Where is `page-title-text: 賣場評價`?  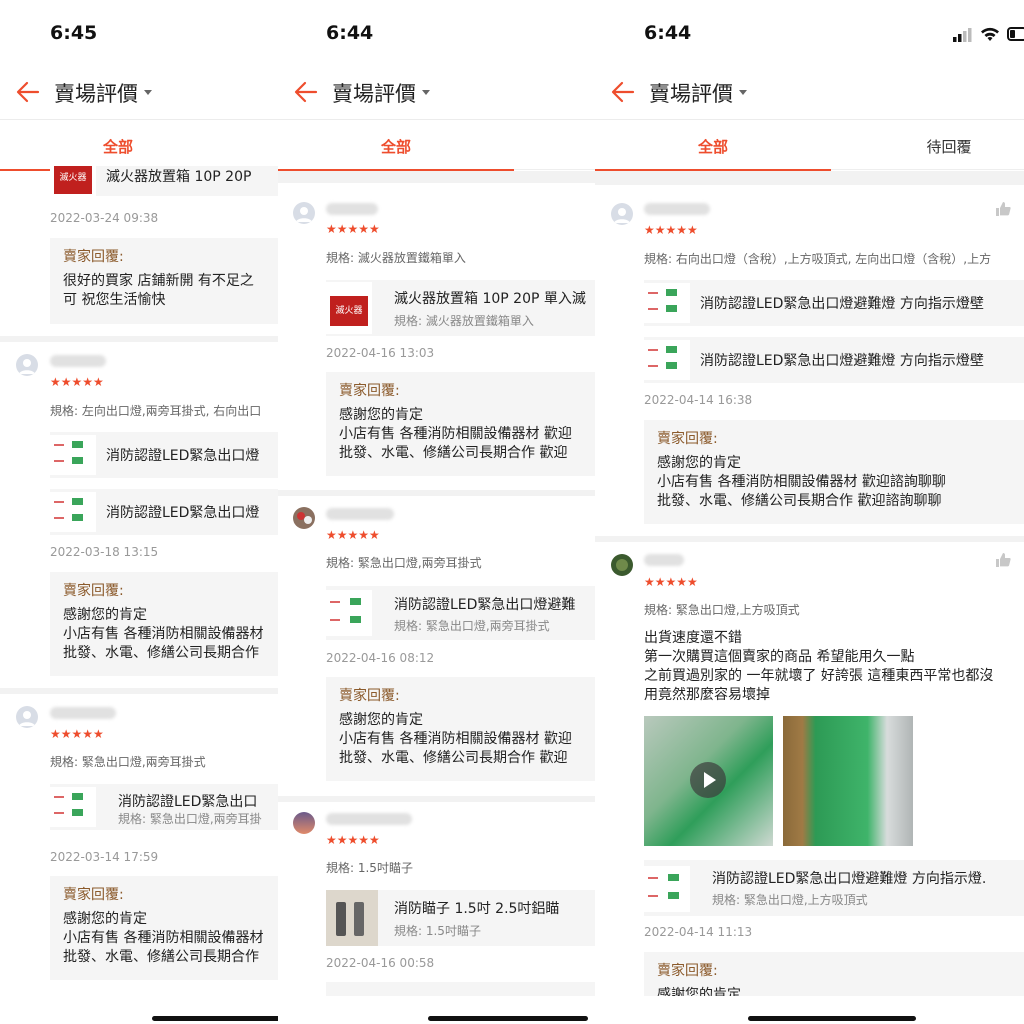
page-title-text: 賣場評價 is located at coordinates (96, 94).